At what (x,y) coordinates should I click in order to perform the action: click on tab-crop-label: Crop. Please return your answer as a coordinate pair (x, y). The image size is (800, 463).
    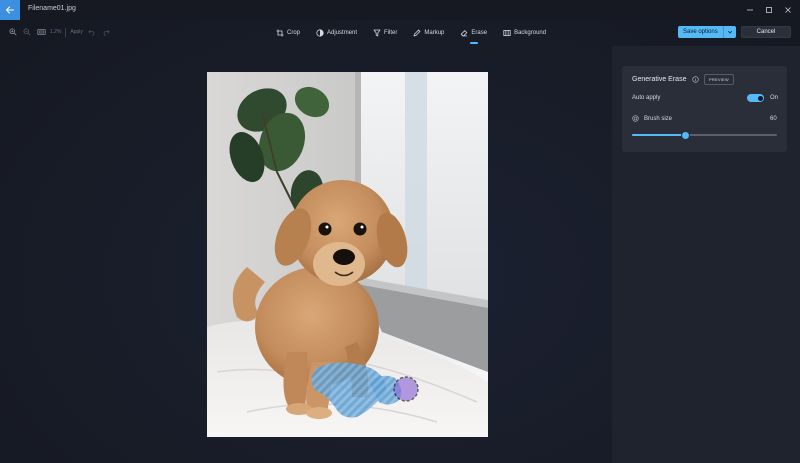
    Looking at the image, I should click on (294, 33).